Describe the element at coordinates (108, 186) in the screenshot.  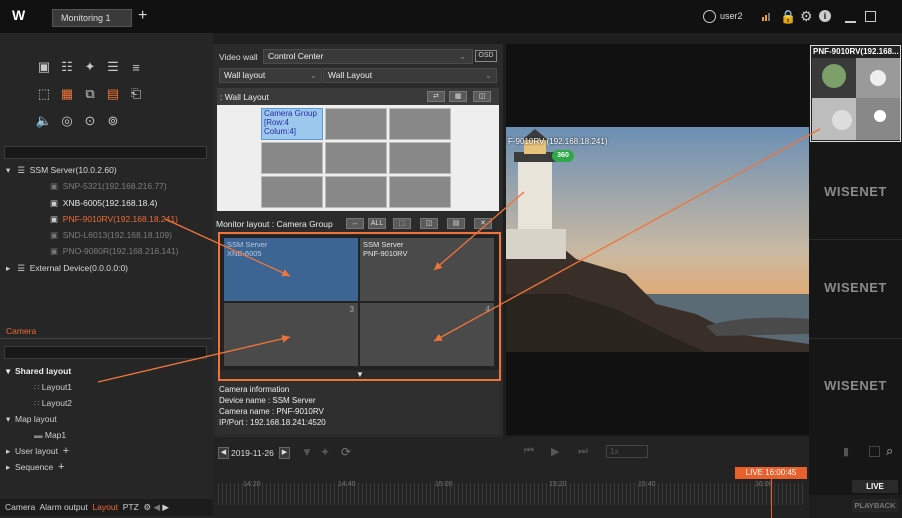
I see `tree-item-camera: ▣ SNP-5321(192.168.216.77)` at that location.